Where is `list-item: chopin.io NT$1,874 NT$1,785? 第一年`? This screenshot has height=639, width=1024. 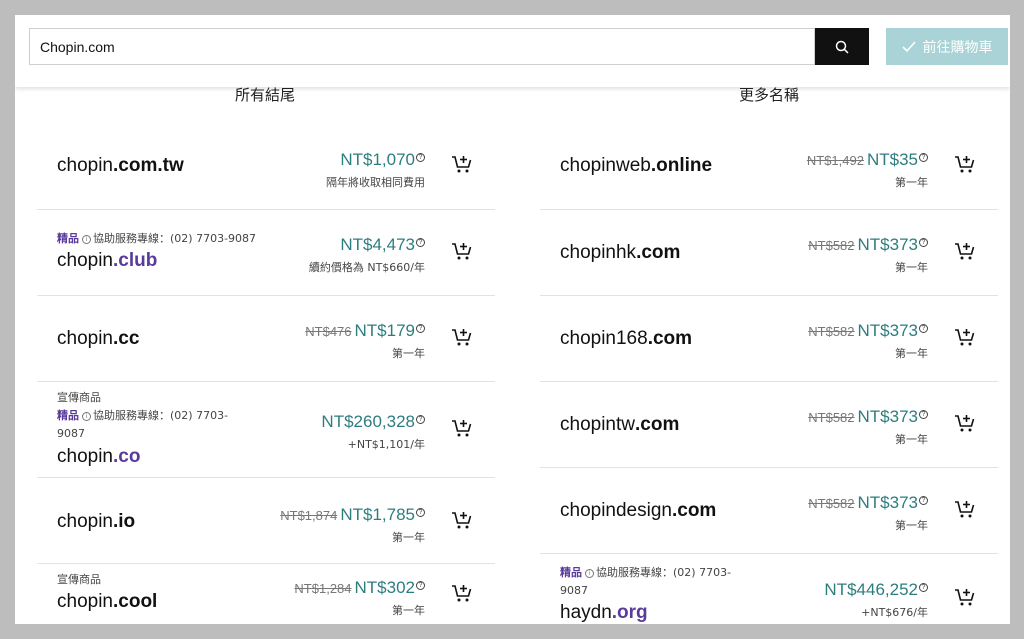
list-item: chopin.io NT$1,874 NT$1,785? 第一年 is located at coordinates (266, 521).